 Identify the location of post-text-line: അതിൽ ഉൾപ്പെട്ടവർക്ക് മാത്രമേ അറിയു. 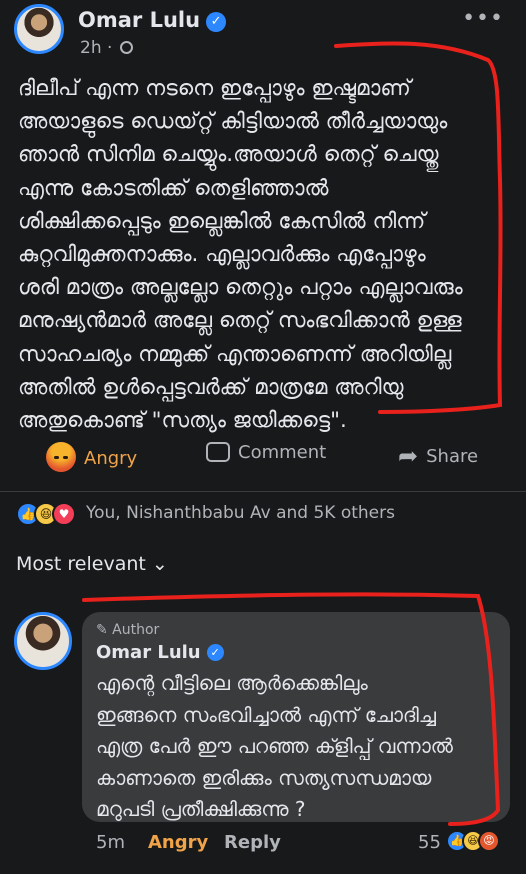
(211, 387).